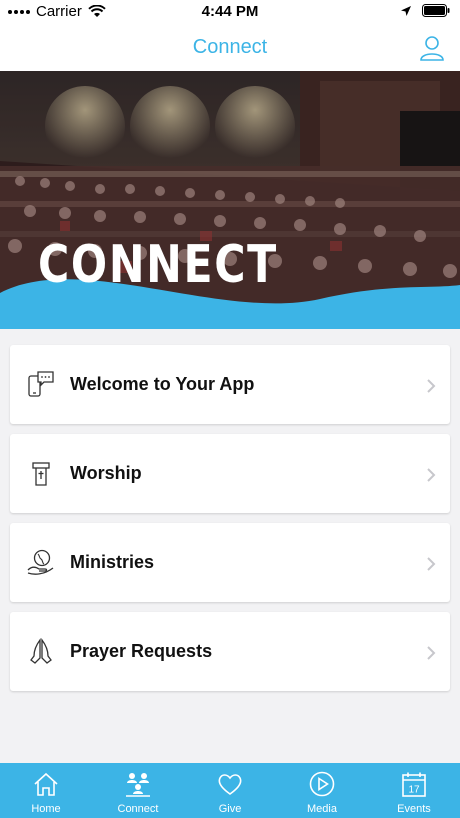  I want to click on list-item-label: Ministries, so click(112, 562).